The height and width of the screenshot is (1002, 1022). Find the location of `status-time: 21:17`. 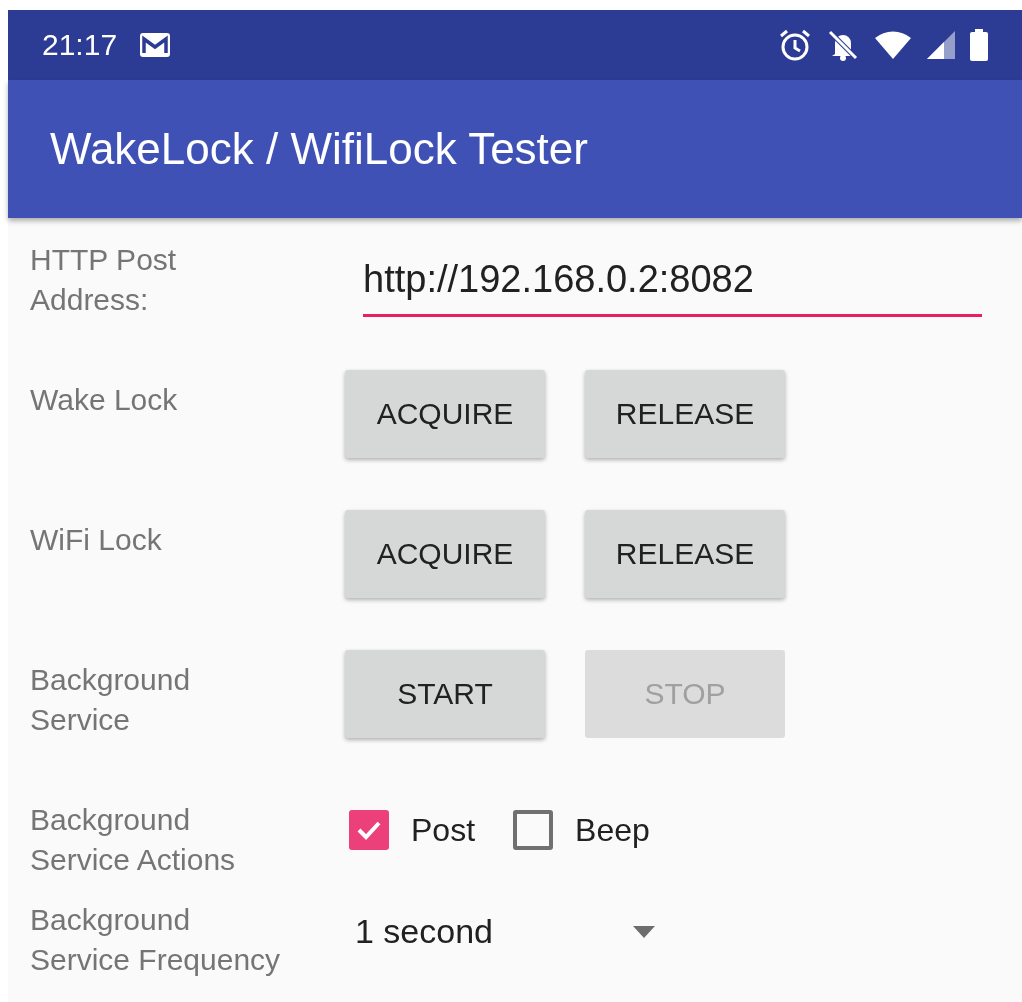

status-time: 21:17 is located at coordinates (80, 45).